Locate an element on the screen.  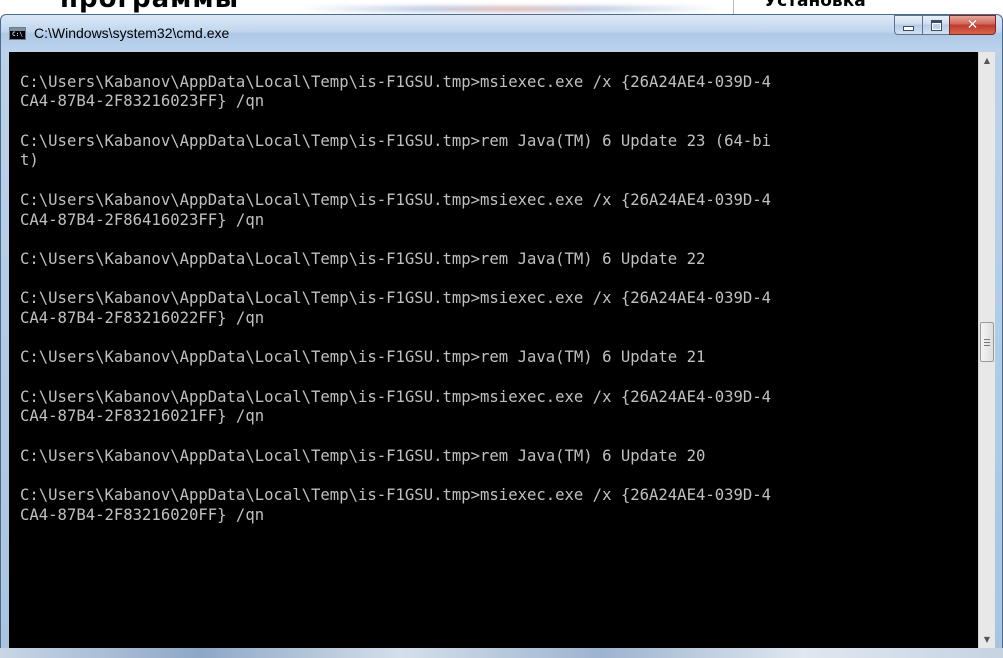
maximize-button is located at coordinates (935, 25).